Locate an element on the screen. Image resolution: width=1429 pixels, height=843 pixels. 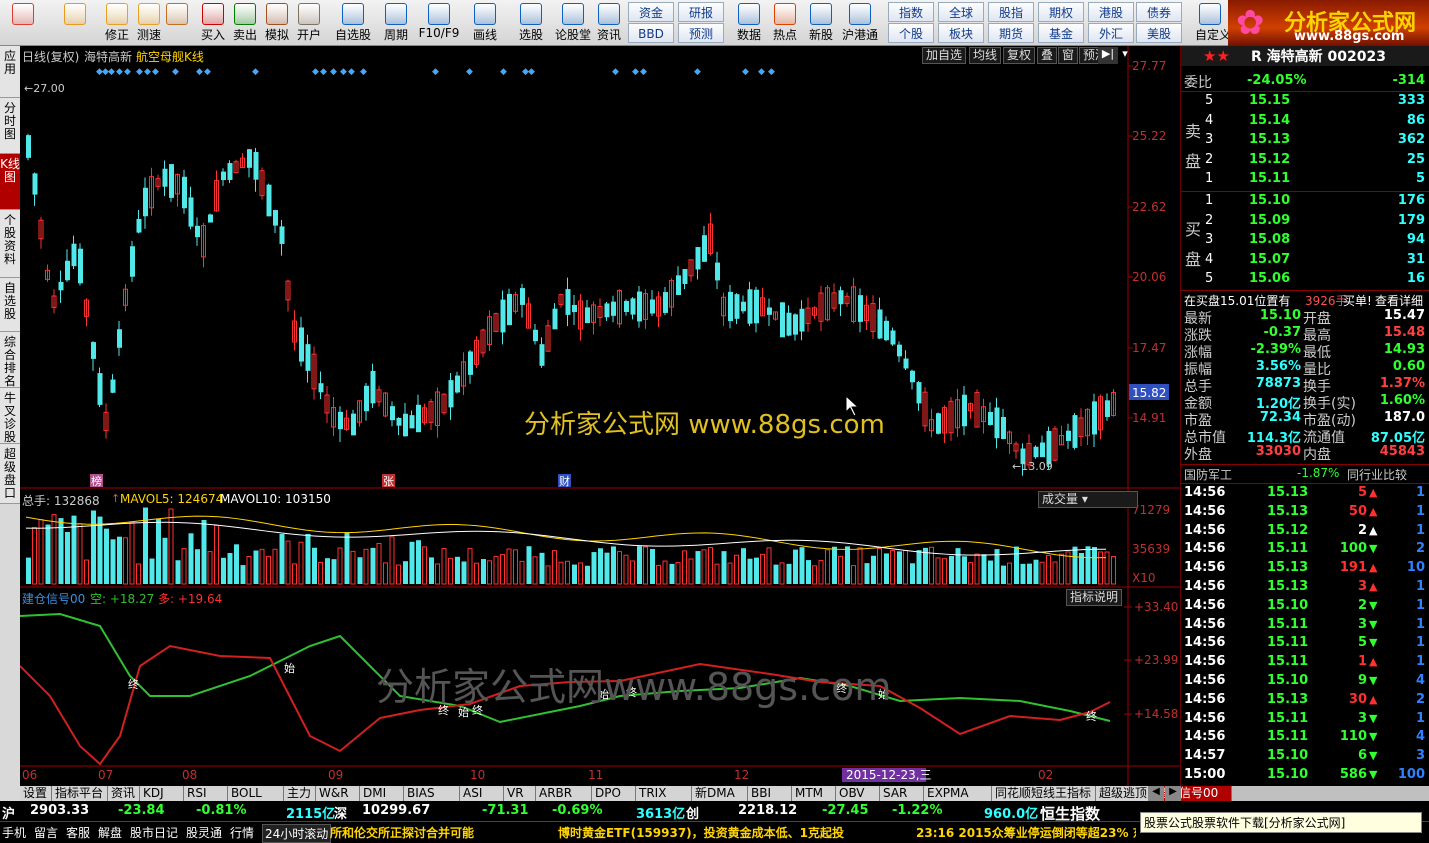
tab-scroll-right-icon: ▶ is located at coordinates (1173, 793).